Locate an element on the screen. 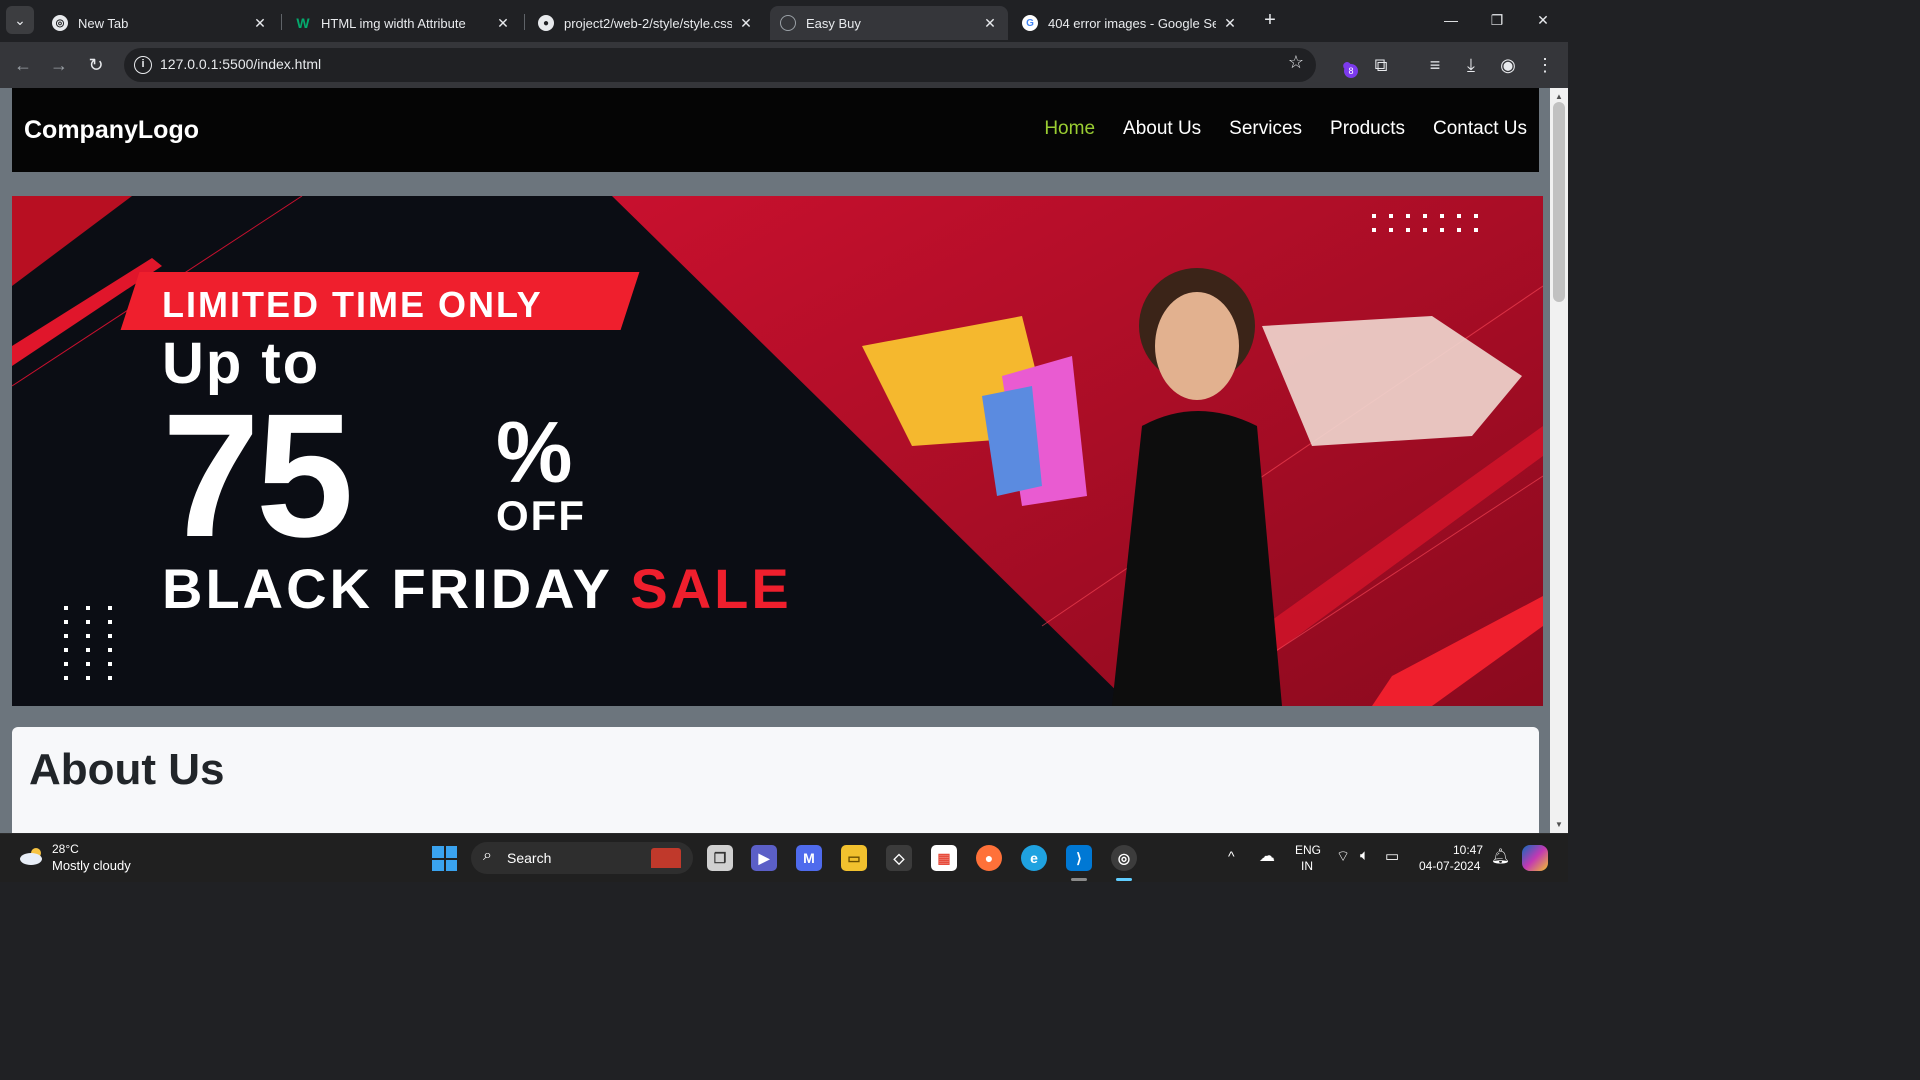  scroll-up-icon: ▲ is located at coordinates (1559, 96).